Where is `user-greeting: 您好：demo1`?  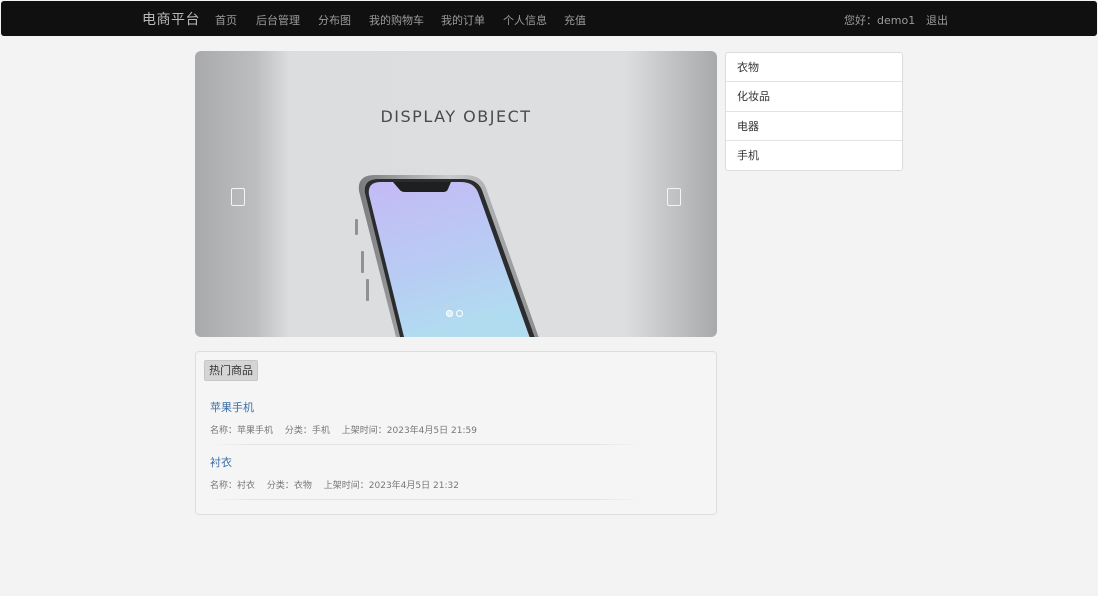
user-greeting: 您好：demo1 is located at coordinates (879, 20).